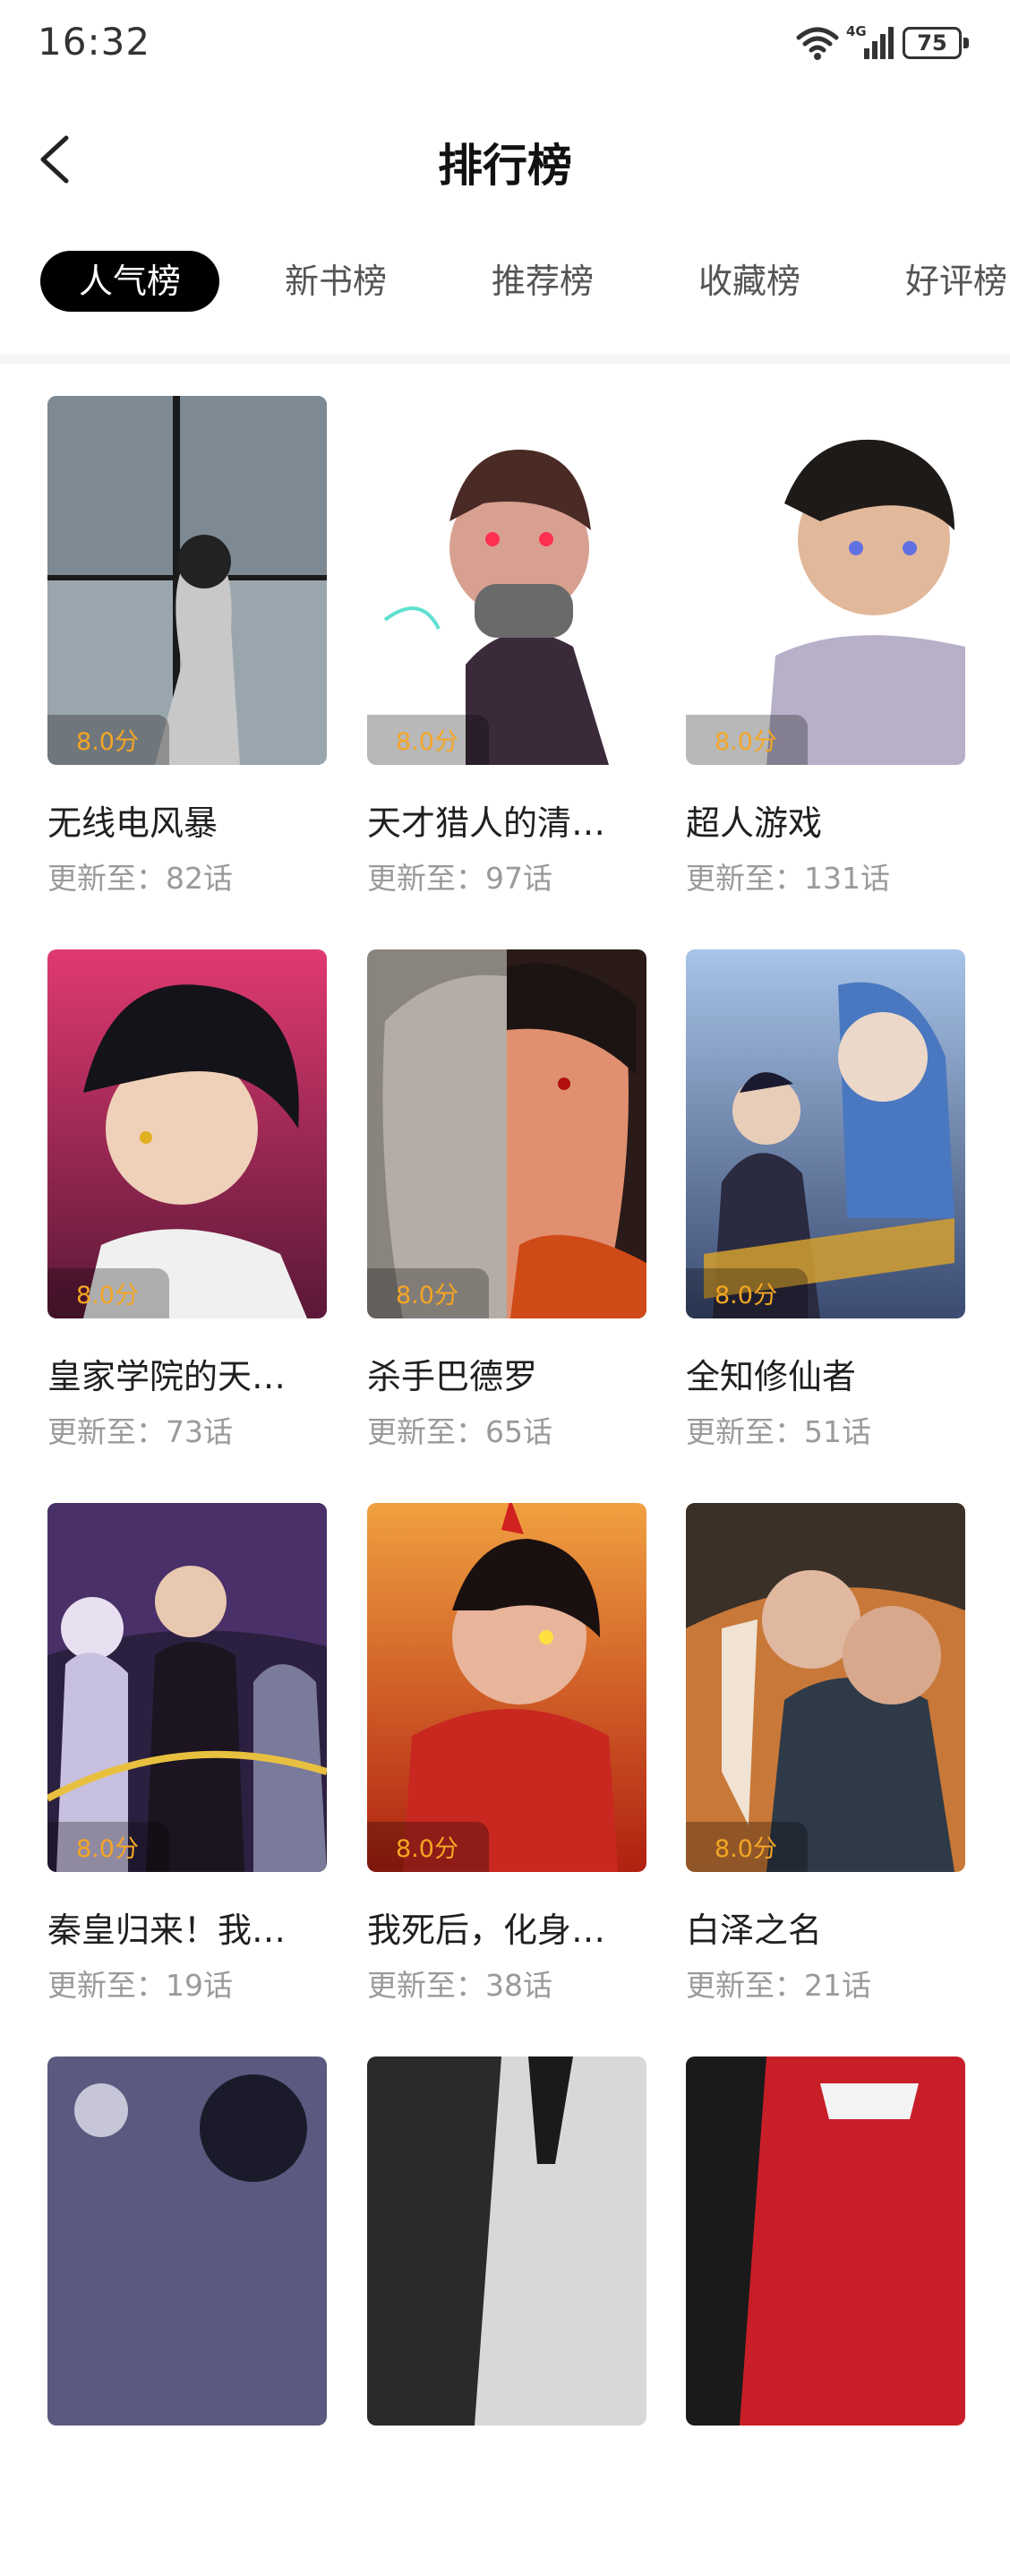 This screenshot has height=2576, width=1010. I want to click on comic-card: 8.0分 杀手巴德罗 更新至：65话, so click(507, 1209).